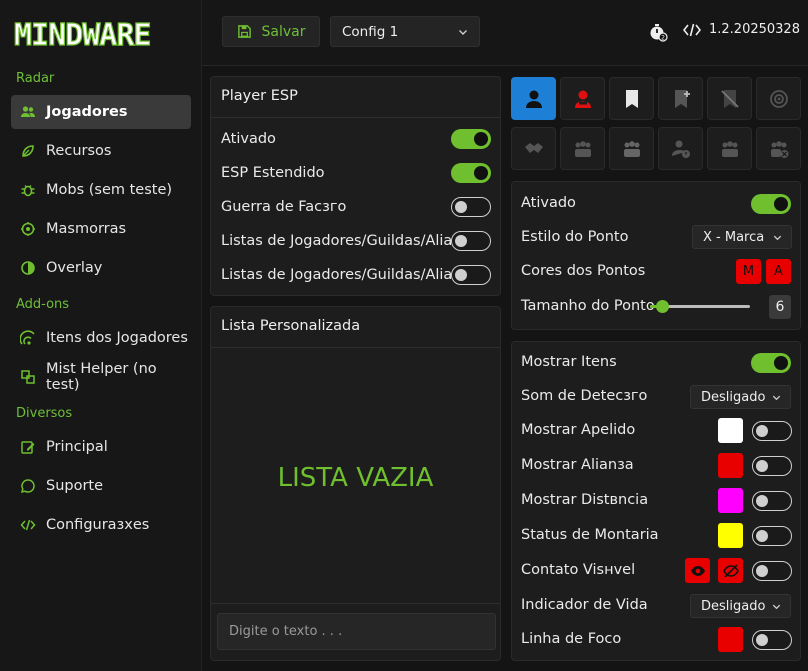 The height and width of the screenshot is (671, 808). What do you see at coordinates (28, 112) in the screenshot?
I see `users-icon` at bounding box center [28, 112].